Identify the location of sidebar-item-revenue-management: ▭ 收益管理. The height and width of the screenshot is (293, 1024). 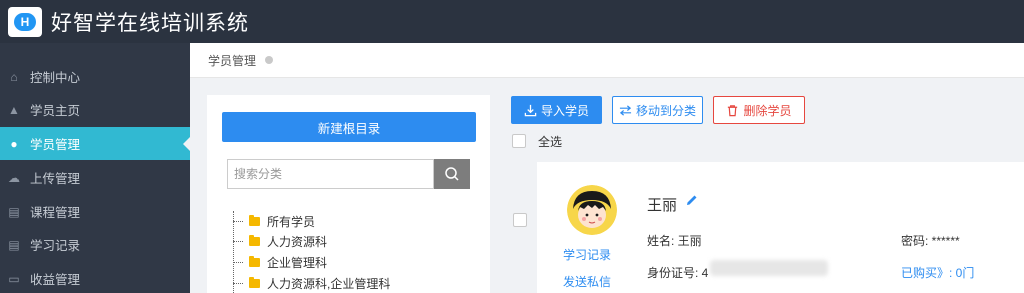
(95, 277).